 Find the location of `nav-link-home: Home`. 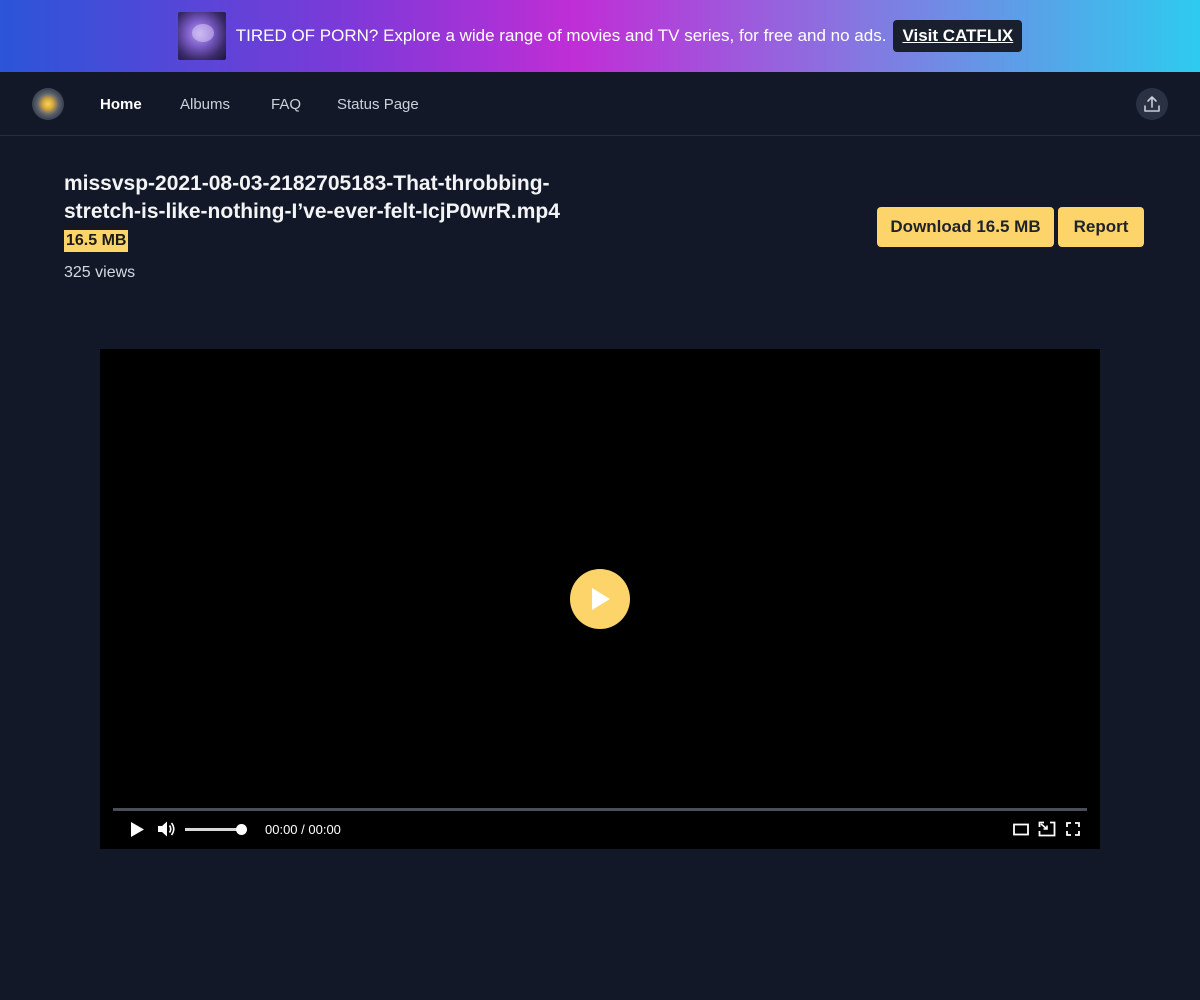

nav-link-home: Home is located at coordinates (121, 104).